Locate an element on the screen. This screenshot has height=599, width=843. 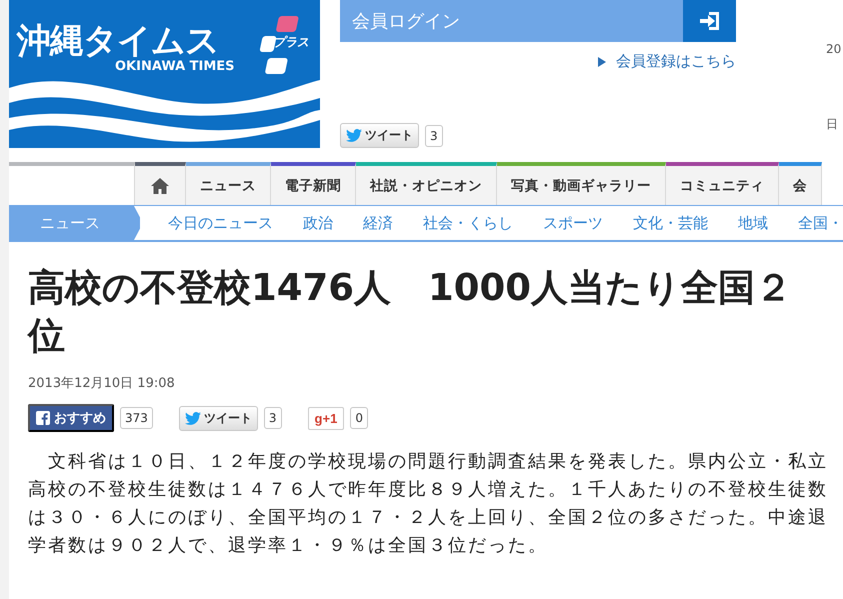
nav-tab: ニュース is located at coordinates (228, 183).